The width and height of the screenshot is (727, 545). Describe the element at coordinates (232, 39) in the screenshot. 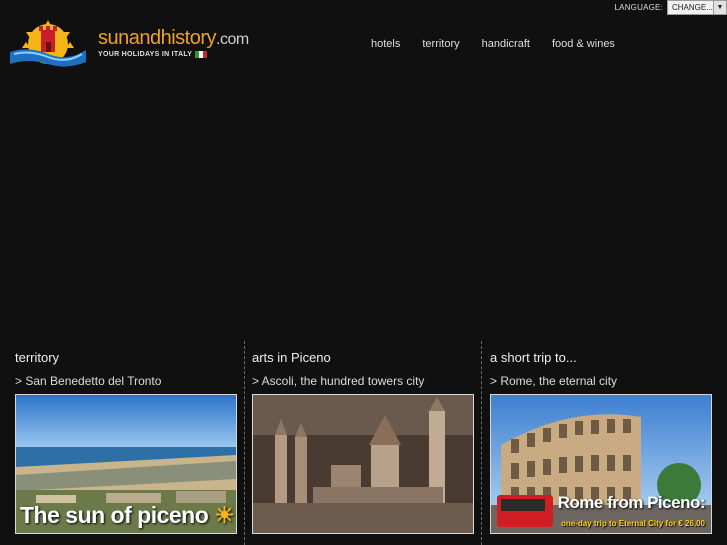

I see `brand-name-domain: .com` at that location.